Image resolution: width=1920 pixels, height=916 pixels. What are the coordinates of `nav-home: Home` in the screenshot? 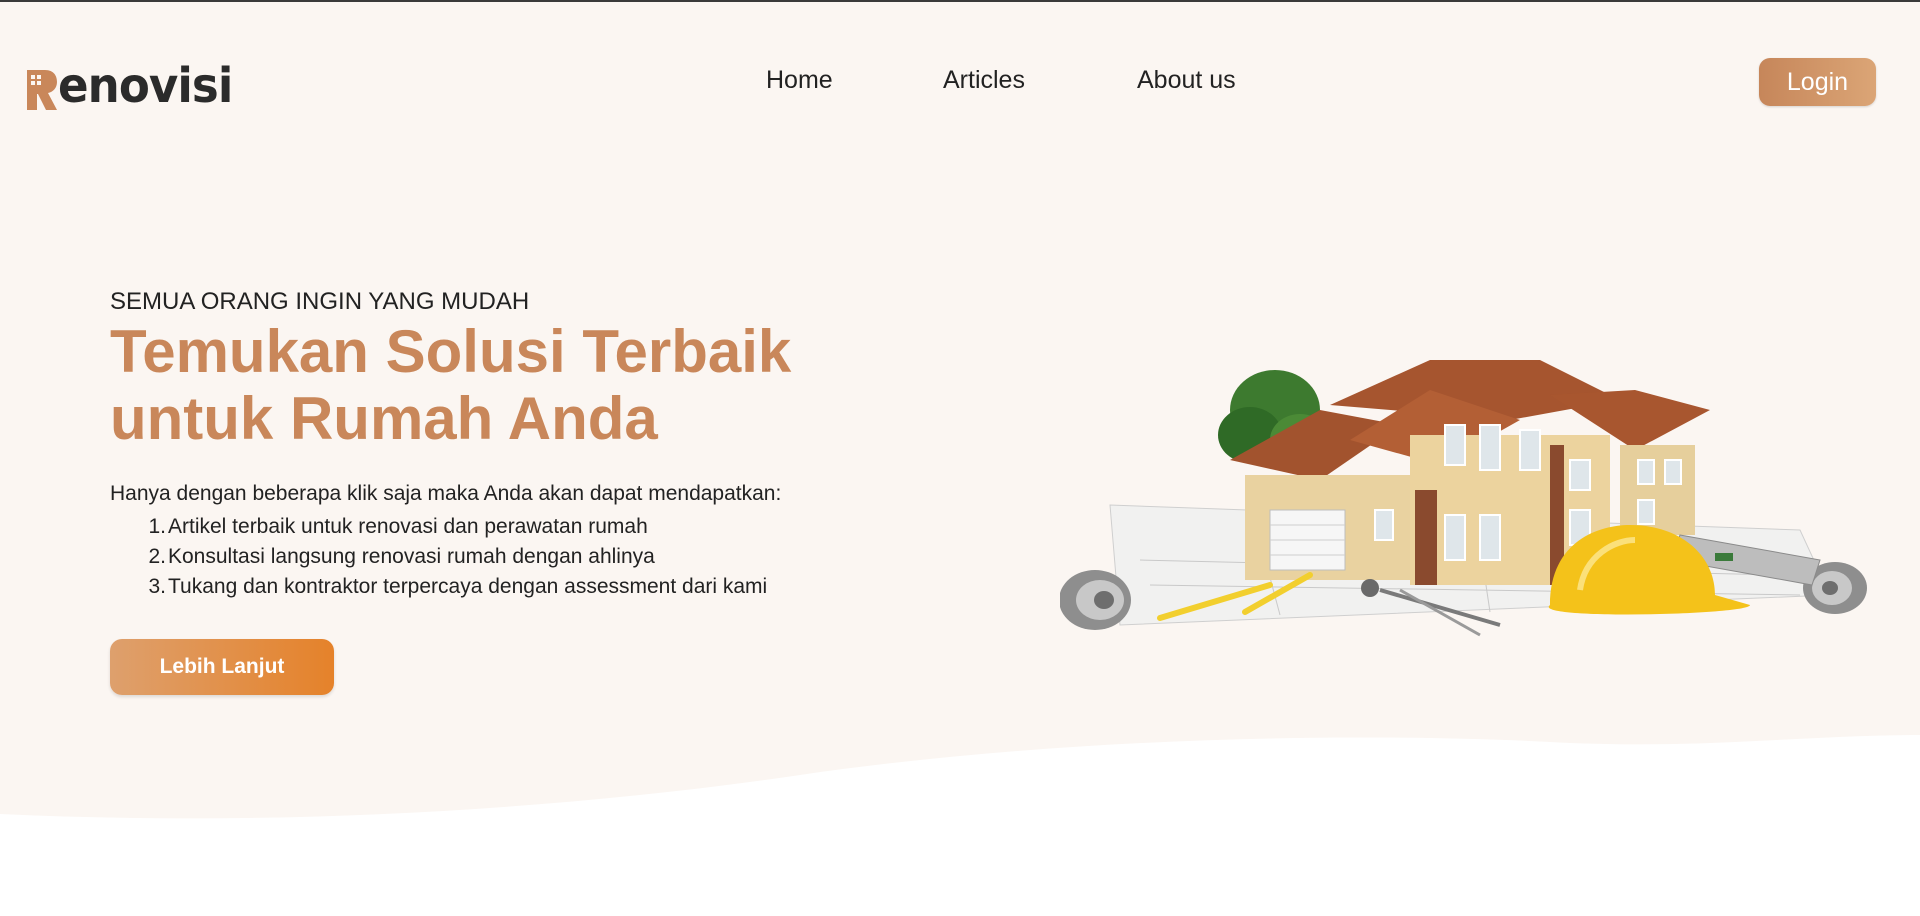 It's located at (799, 80).